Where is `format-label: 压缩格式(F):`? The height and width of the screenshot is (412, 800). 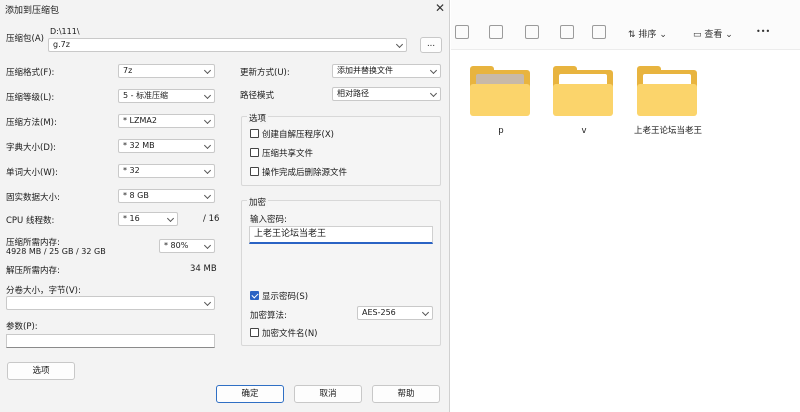 format-label: 压缩格式(F): is located at coordinates (30, 73).